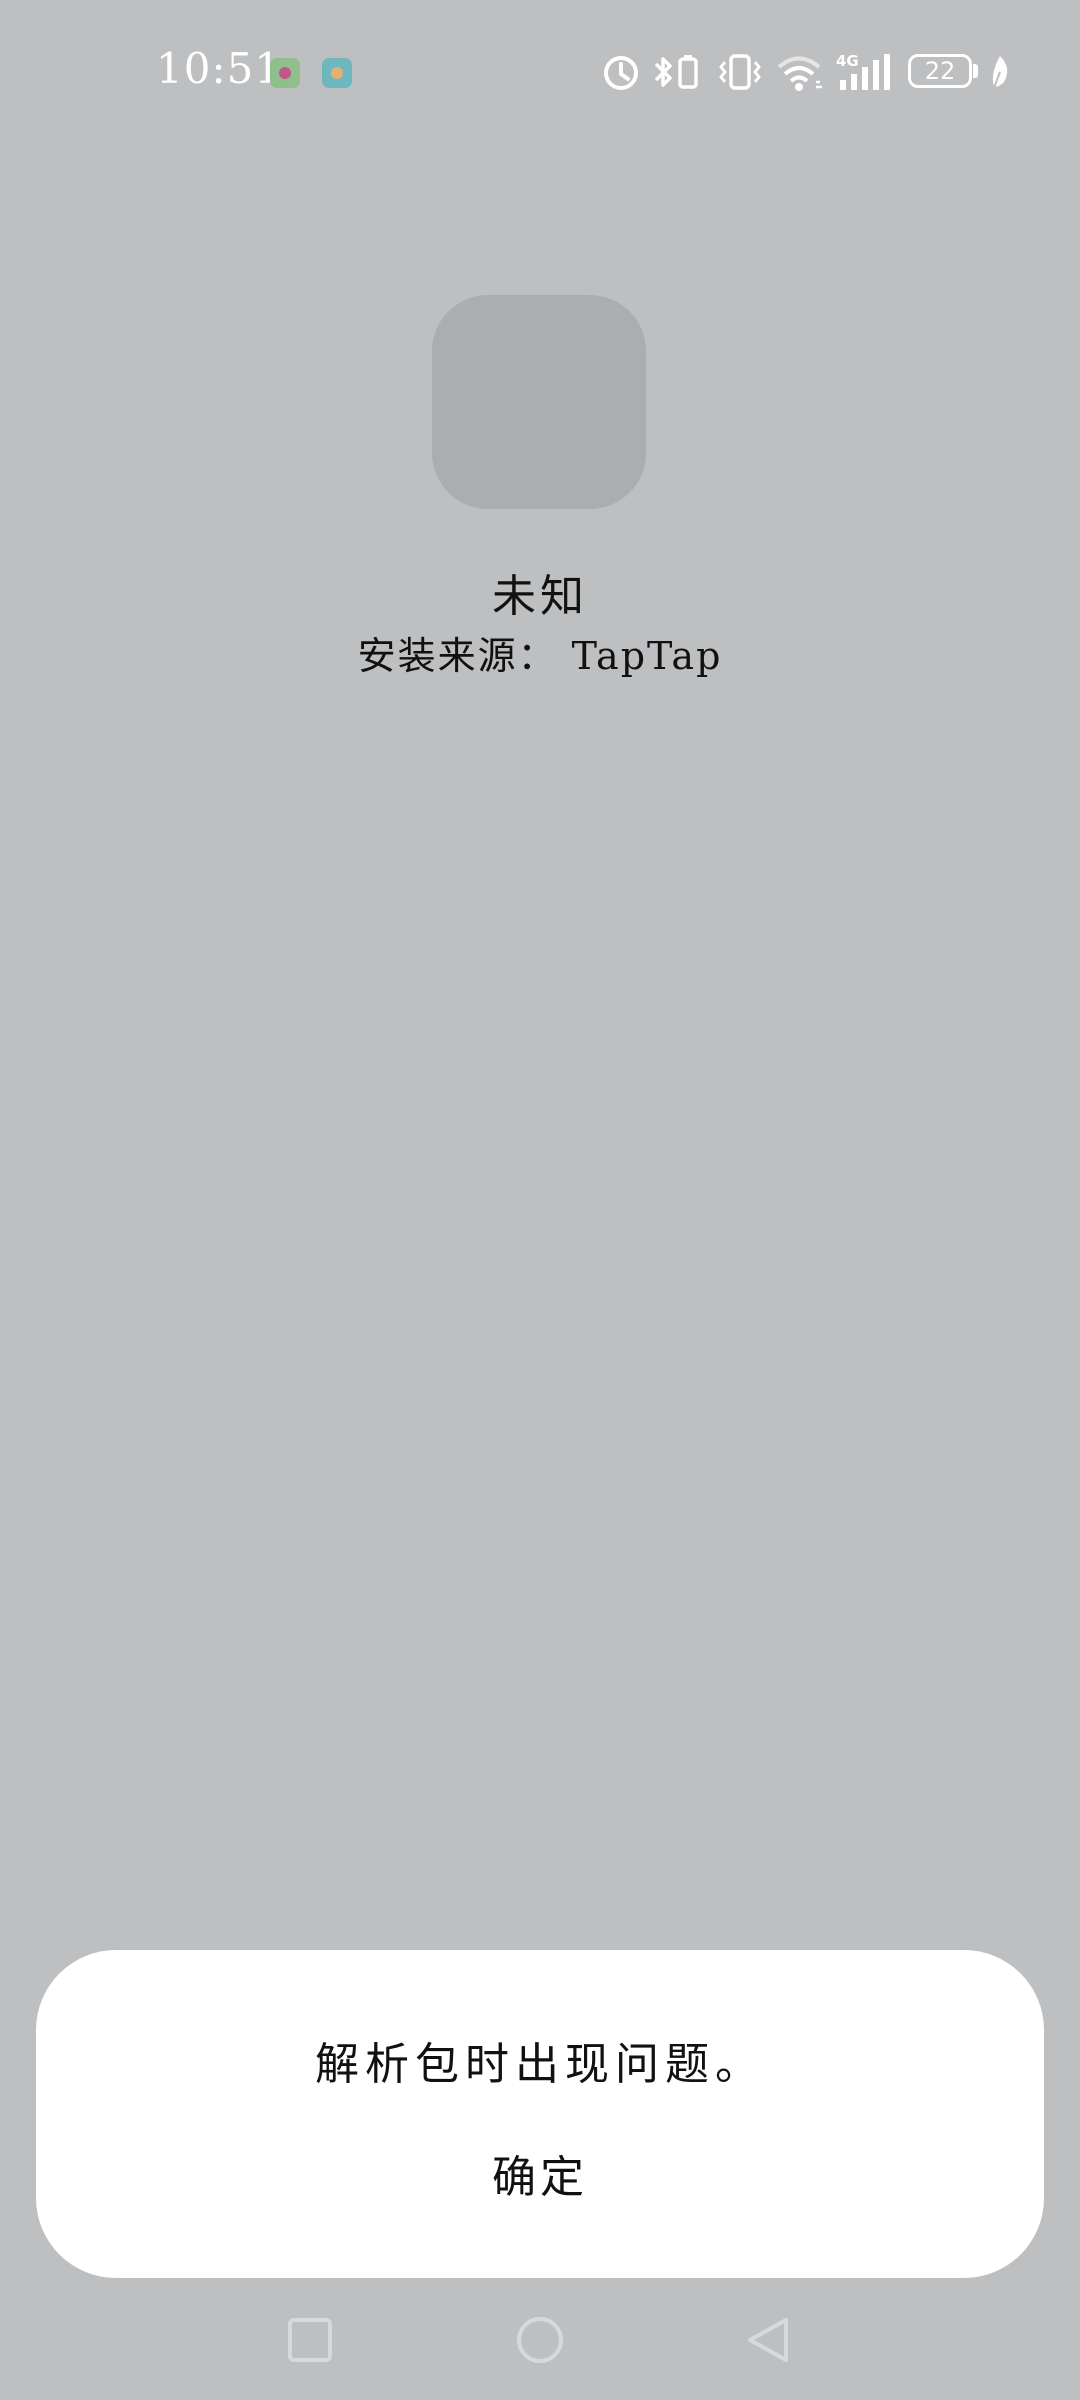 The height and width of the screenshot is (2400, 1080). What do you see at coordinates (540, 596) in the screenshot?
I see `app-name: 未知` at bounding box center [540, 596].